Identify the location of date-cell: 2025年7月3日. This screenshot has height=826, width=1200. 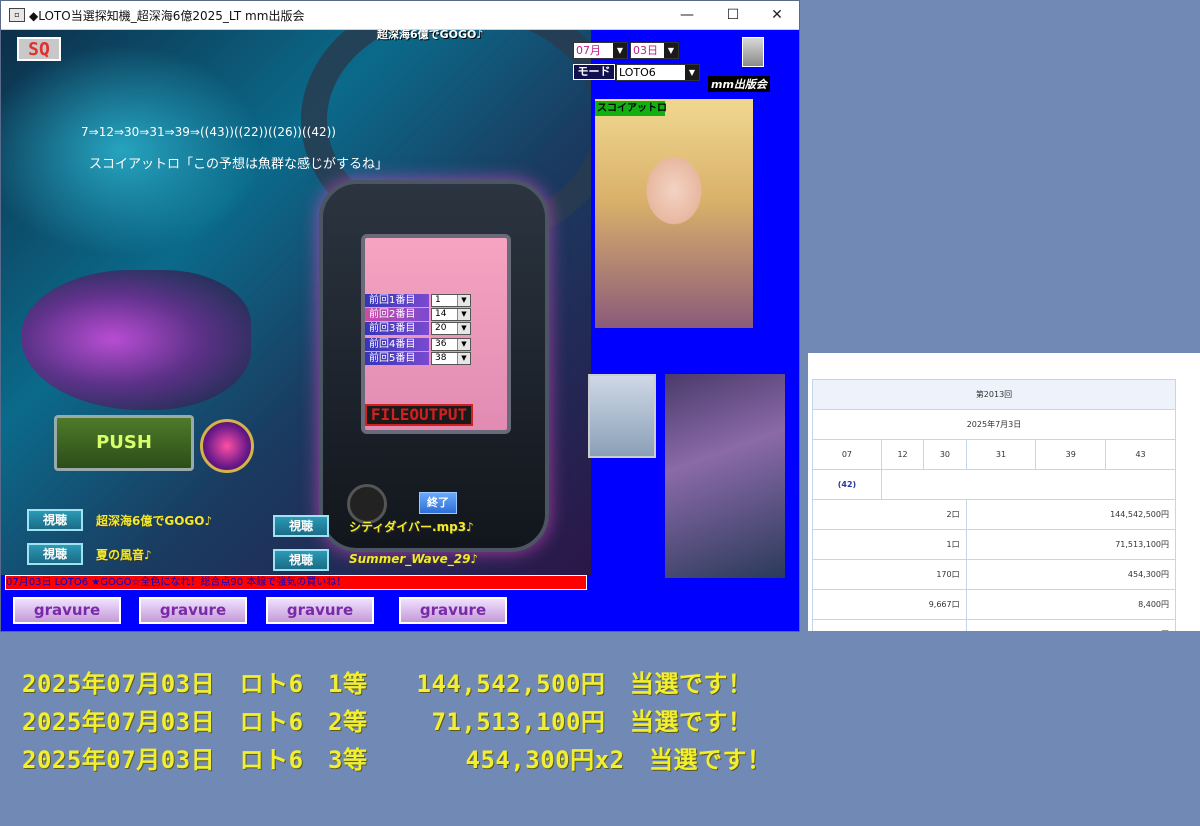
(994, 424).